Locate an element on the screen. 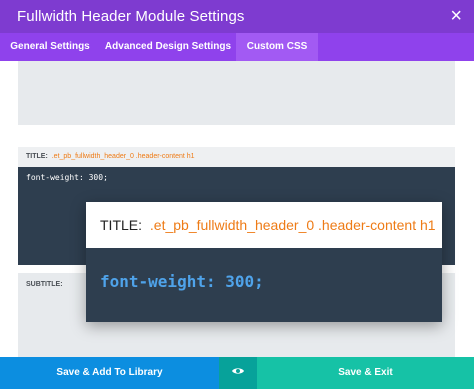  zoom-label-text: TITLE: is located at coordinates (121, 225).